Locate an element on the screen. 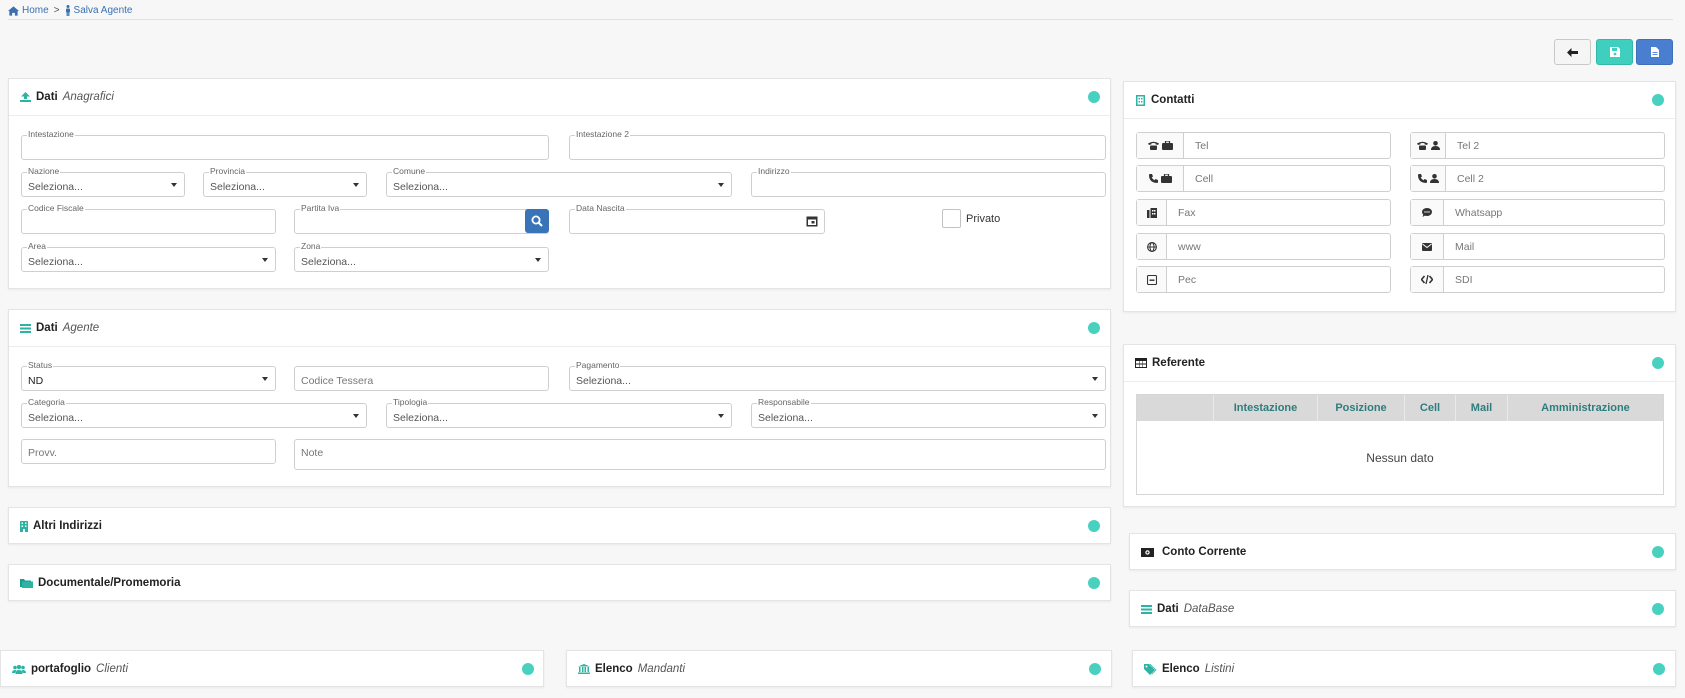 This screenshot has width=1685, height=698. panel-header: Dati Agente is located at coordinates (59, 328).